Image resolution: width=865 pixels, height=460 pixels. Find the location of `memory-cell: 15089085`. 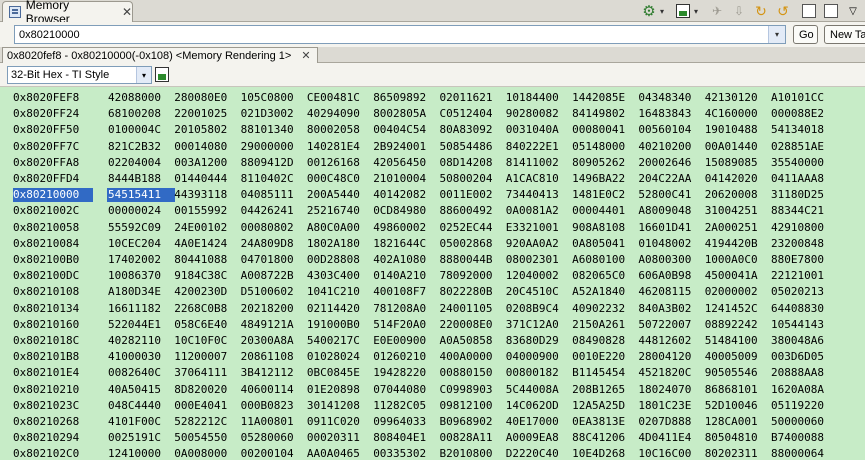

memory-cell: 15089085 is located at coordinates (738, 163).